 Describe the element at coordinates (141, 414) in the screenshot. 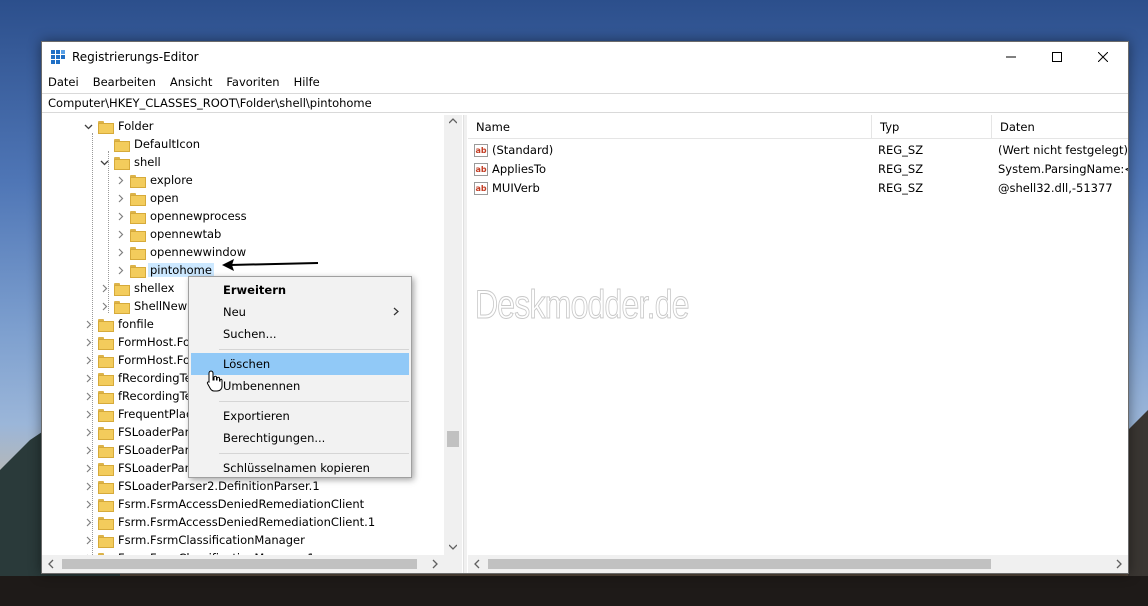

I see `tree-item: FrequentPlace` at that location.